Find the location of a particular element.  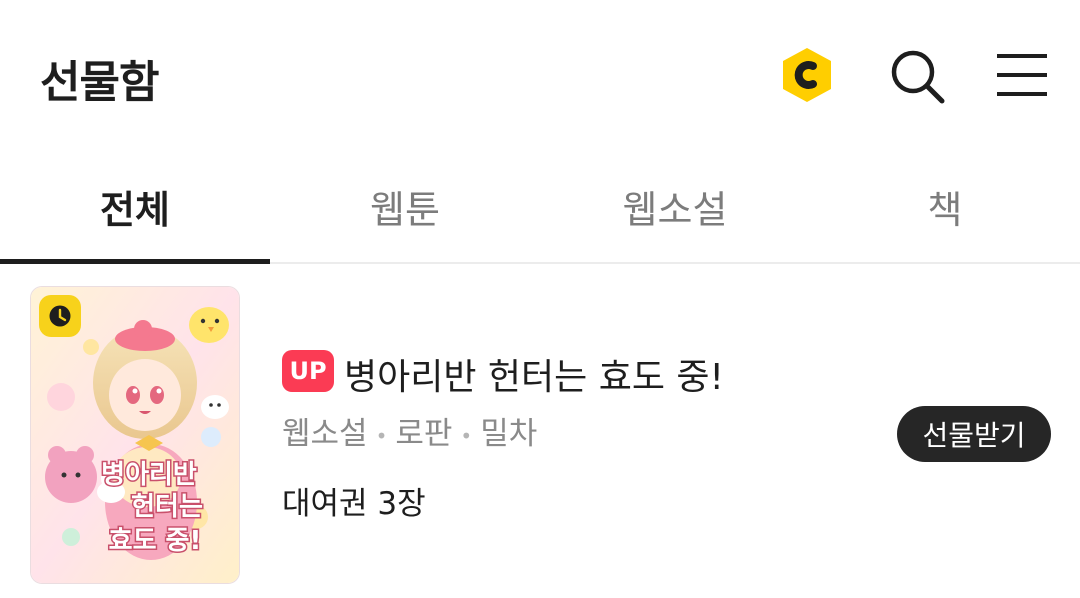

receive-gift-button: 선물받기 is located at coordinates (974, 434).